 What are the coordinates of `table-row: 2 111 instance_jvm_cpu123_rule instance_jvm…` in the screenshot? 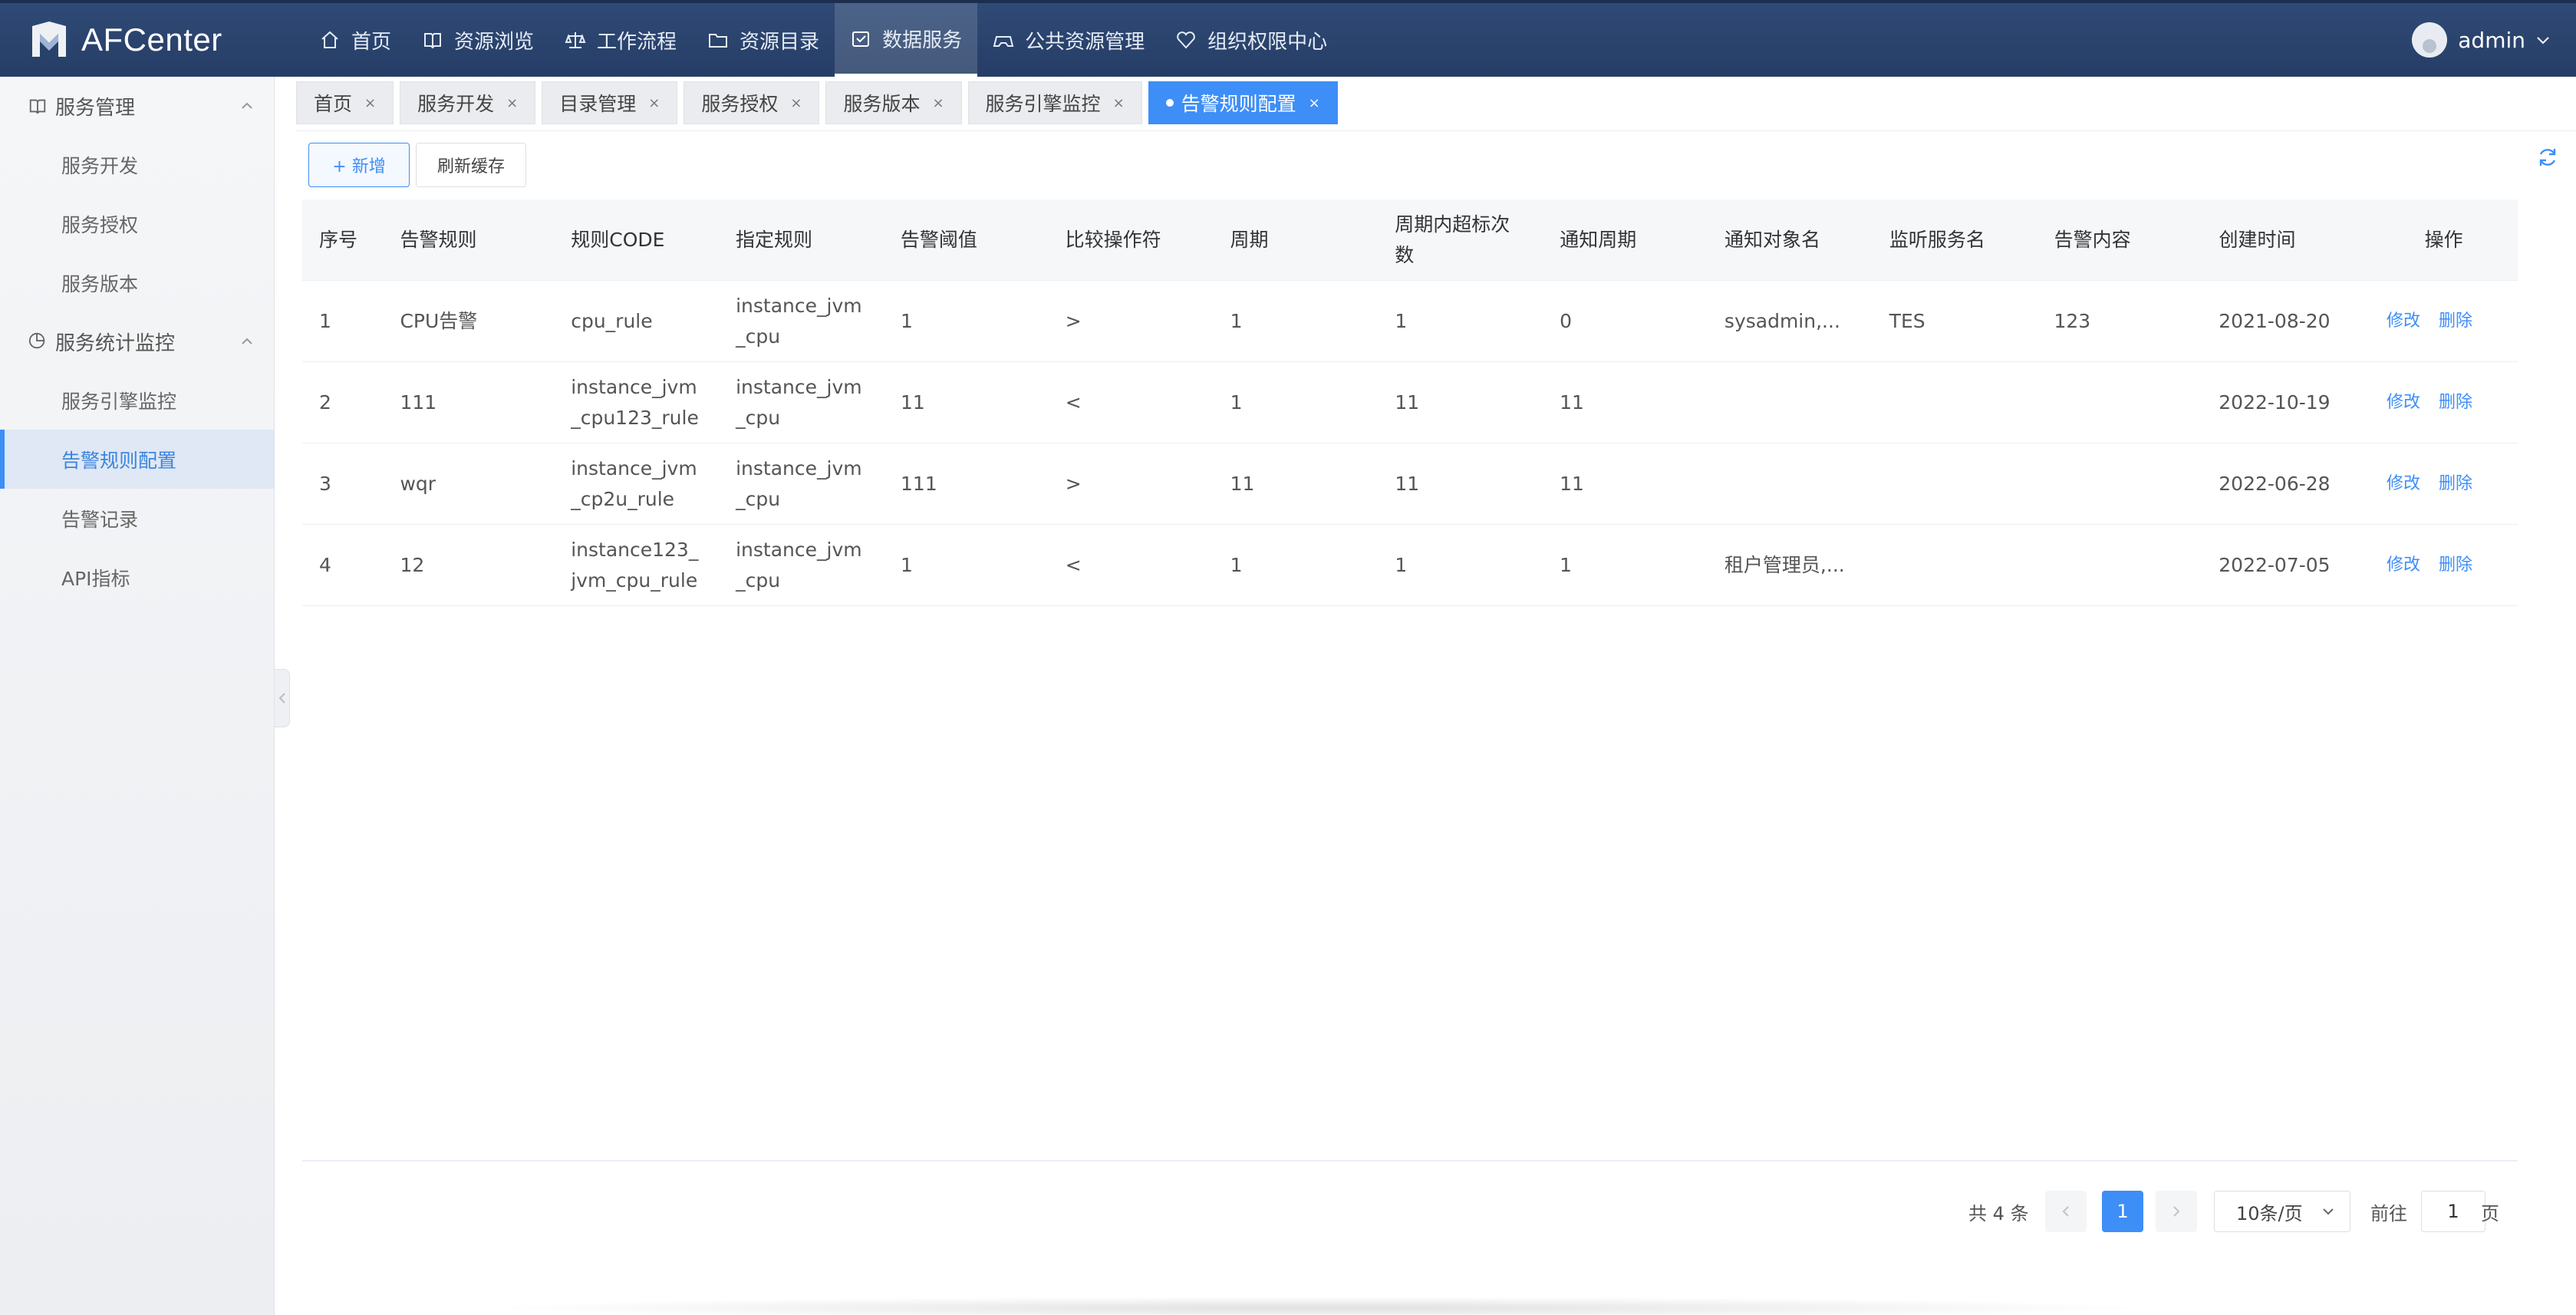 It's located at (1410, 402).